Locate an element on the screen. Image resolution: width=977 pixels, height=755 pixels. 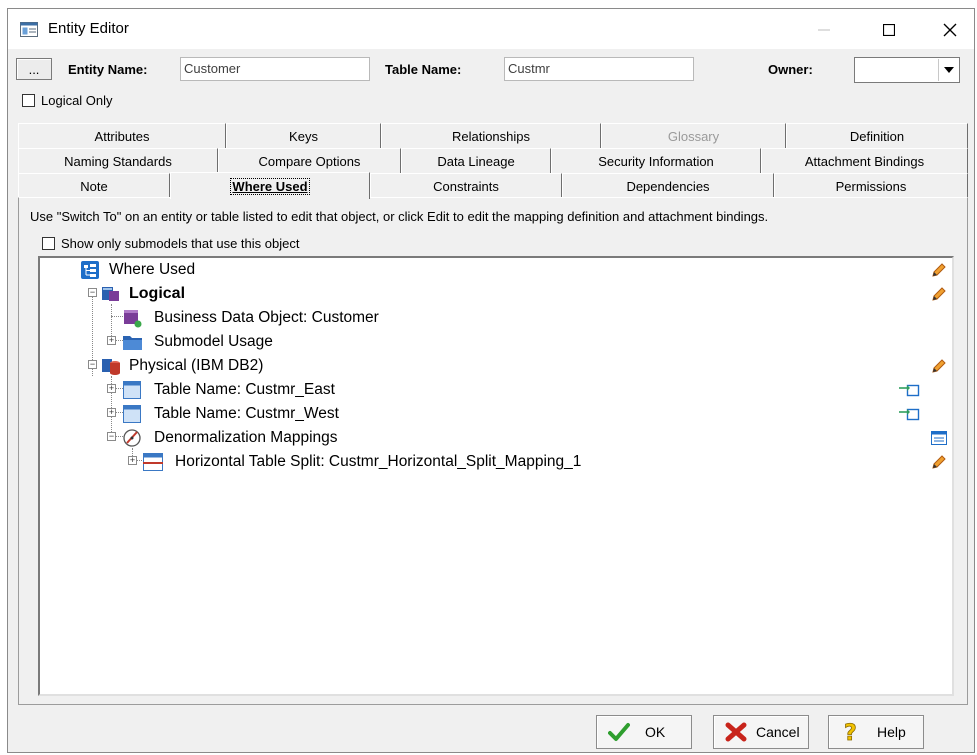
entity-name-label: Entity Name: is located at coordinates (108, 69).